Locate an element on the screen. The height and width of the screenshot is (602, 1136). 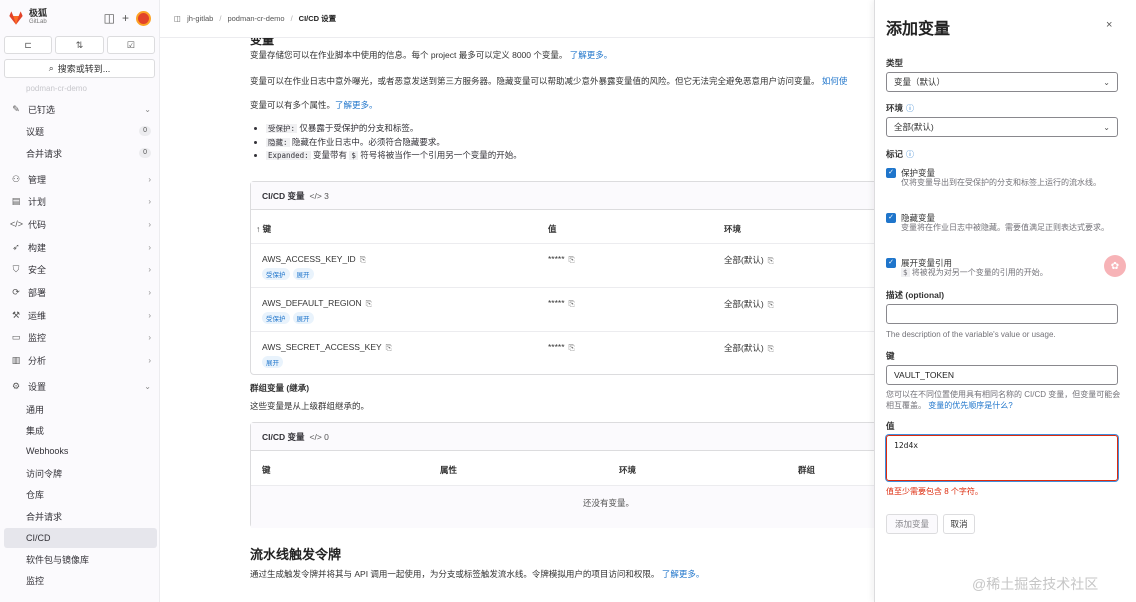
variable-environment: 全部(默认) ⎘ is located at coordinates (749, 348).